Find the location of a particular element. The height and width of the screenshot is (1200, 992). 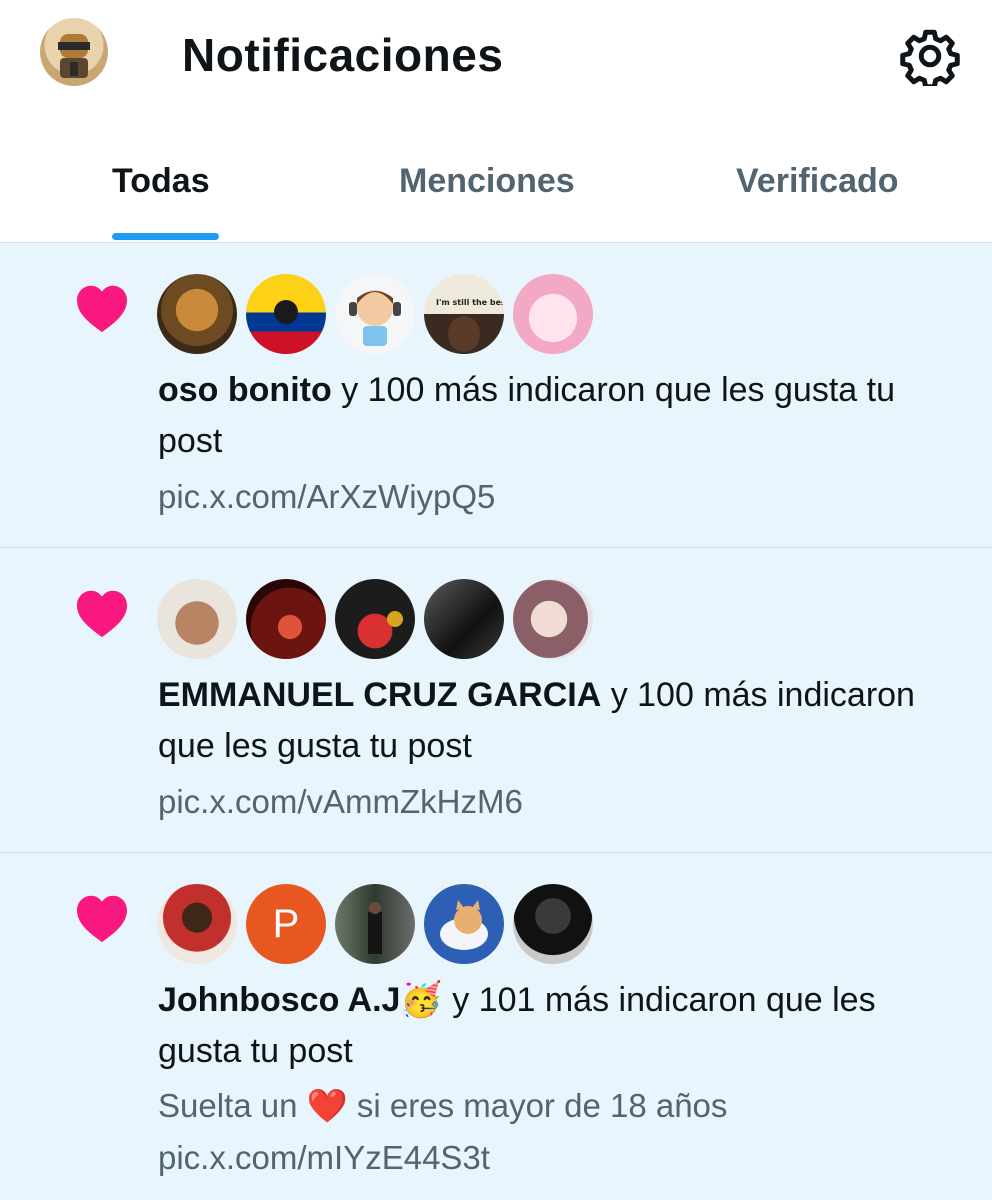

post-link: pic.x.com/mIYzE44S3t is located at coordinates (558, 1158).